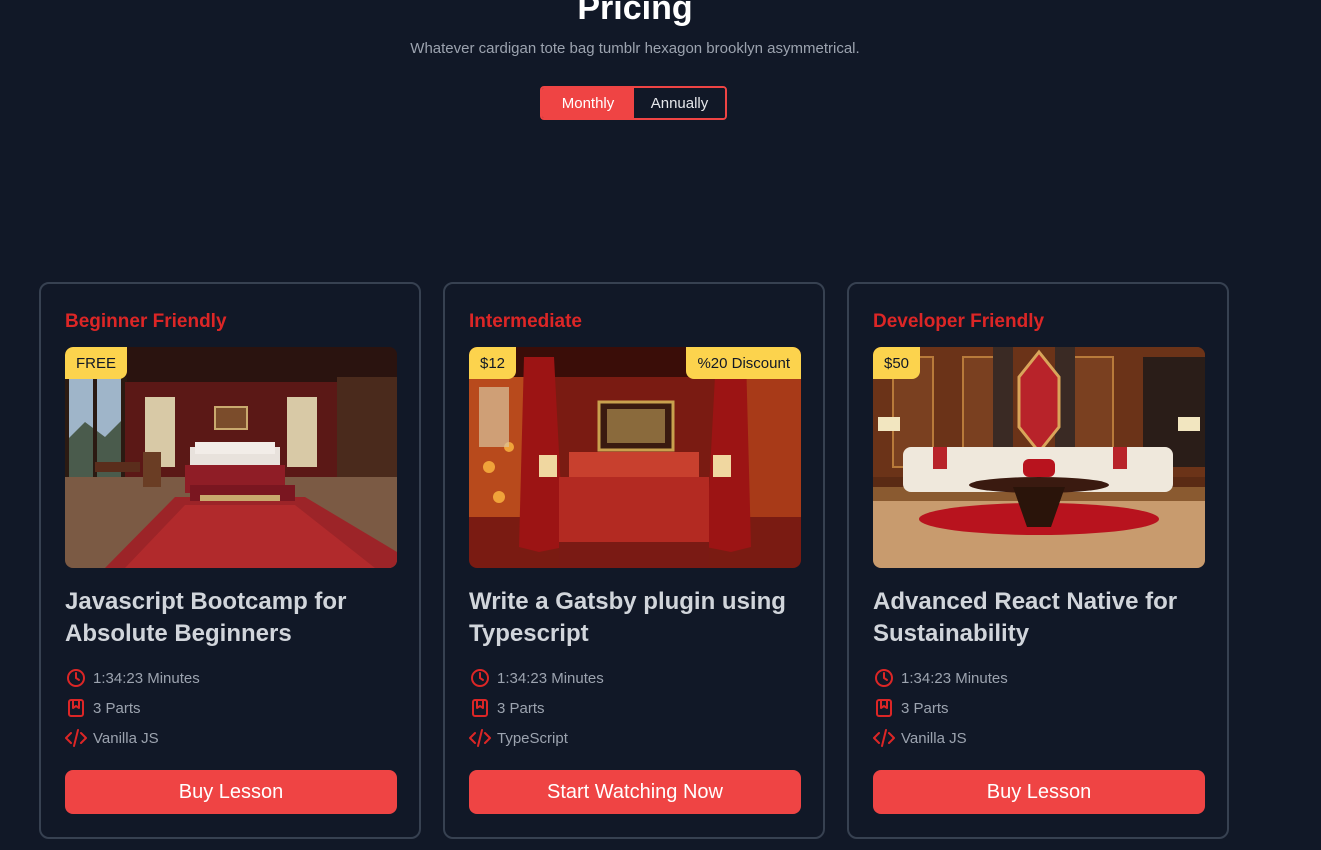 Image resolution: width=1321 pixels, height=850 pixels. Describe the element at coordinates (634, 618) in the screenshot. I see `course-title: Write a Gatsby plugin using Typescript` at that location.